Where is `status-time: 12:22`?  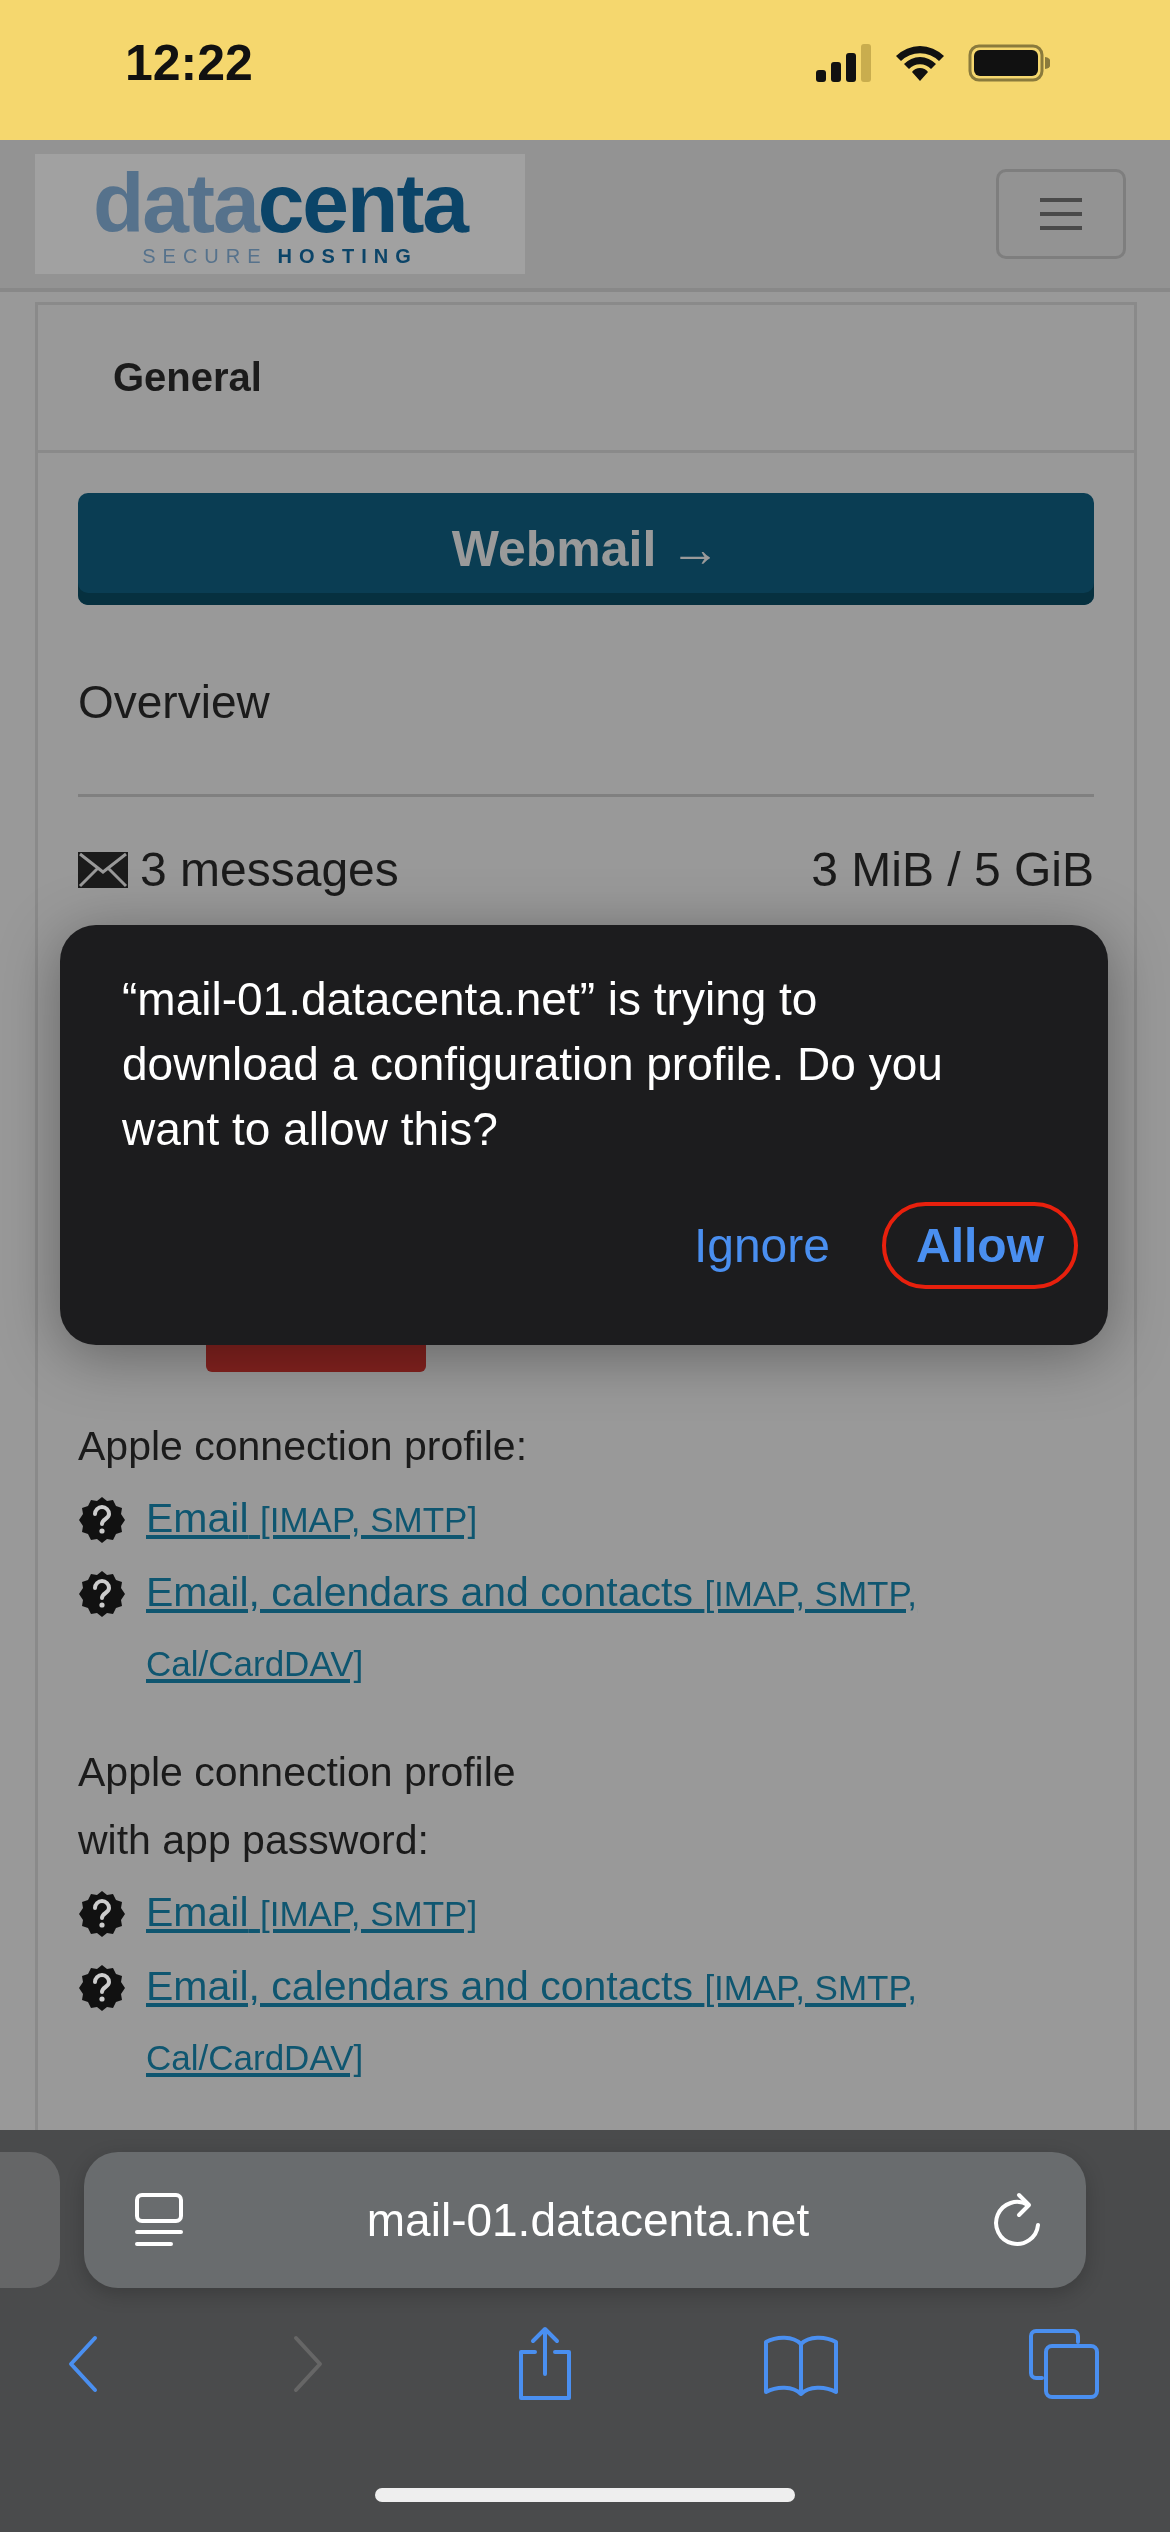
status-time: 12:22 is located at coordinates (189, 62).